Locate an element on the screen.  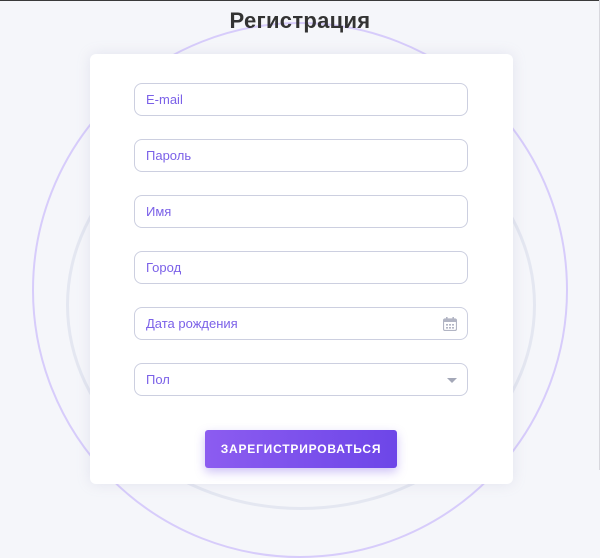
city-input is located at coordinates (301, 267).